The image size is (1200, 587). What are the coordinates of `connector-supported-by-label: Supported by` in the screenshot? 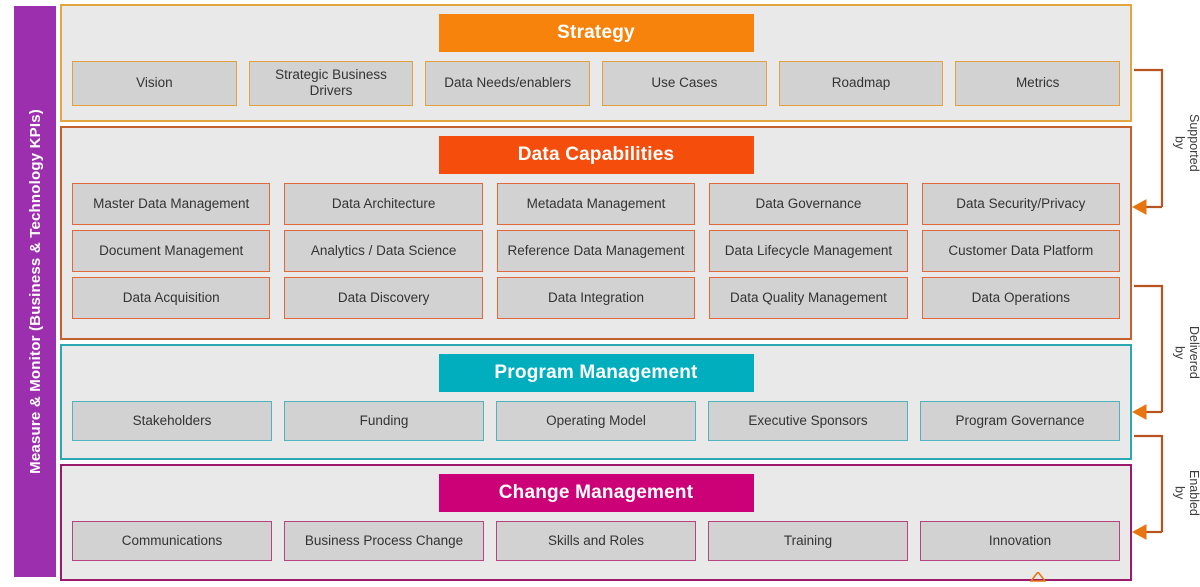 It's located at (1186, 143).